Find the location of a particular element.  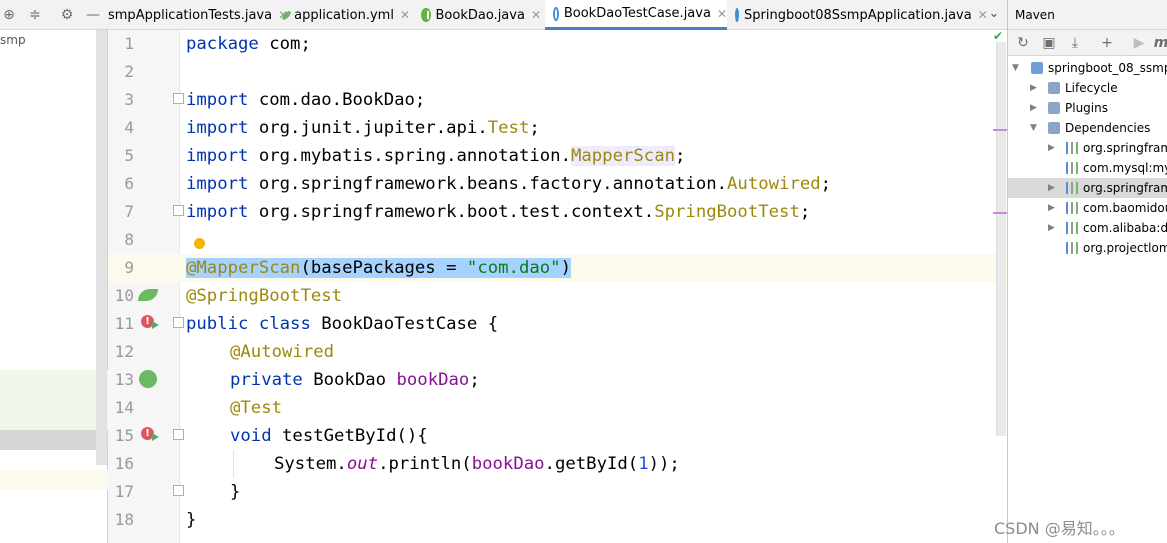

maven-m-icon: m is located at coordinates (1159, 43).